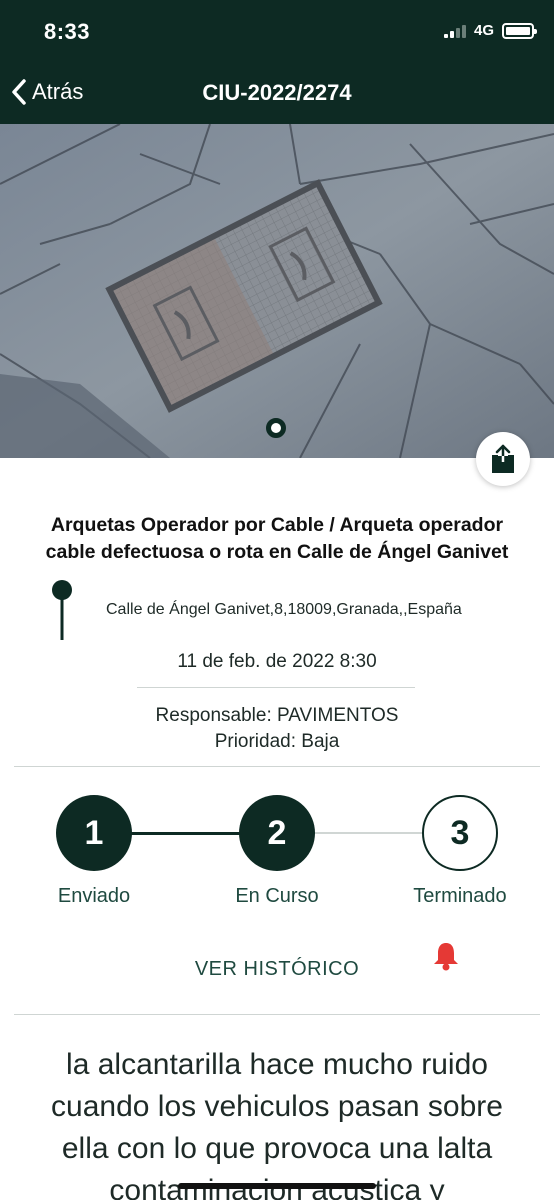 The image size is (554, 1200). Describe the element at coordinates (94, 896) in the screenshot. I see `step-1-label: Enviado` at that location.